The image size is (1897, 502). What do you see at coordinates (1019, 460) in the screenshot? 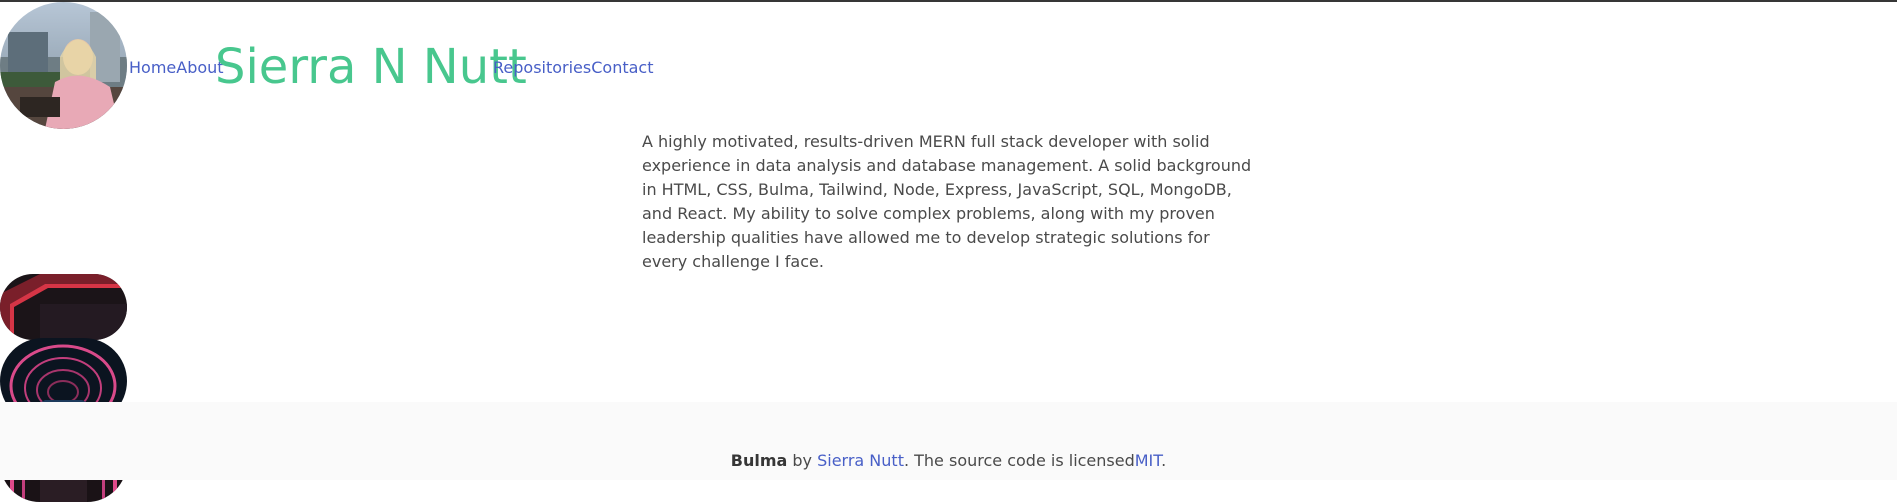
I see `footer-license-text: . The source code is licensed` at bounding box center [1019, 460].